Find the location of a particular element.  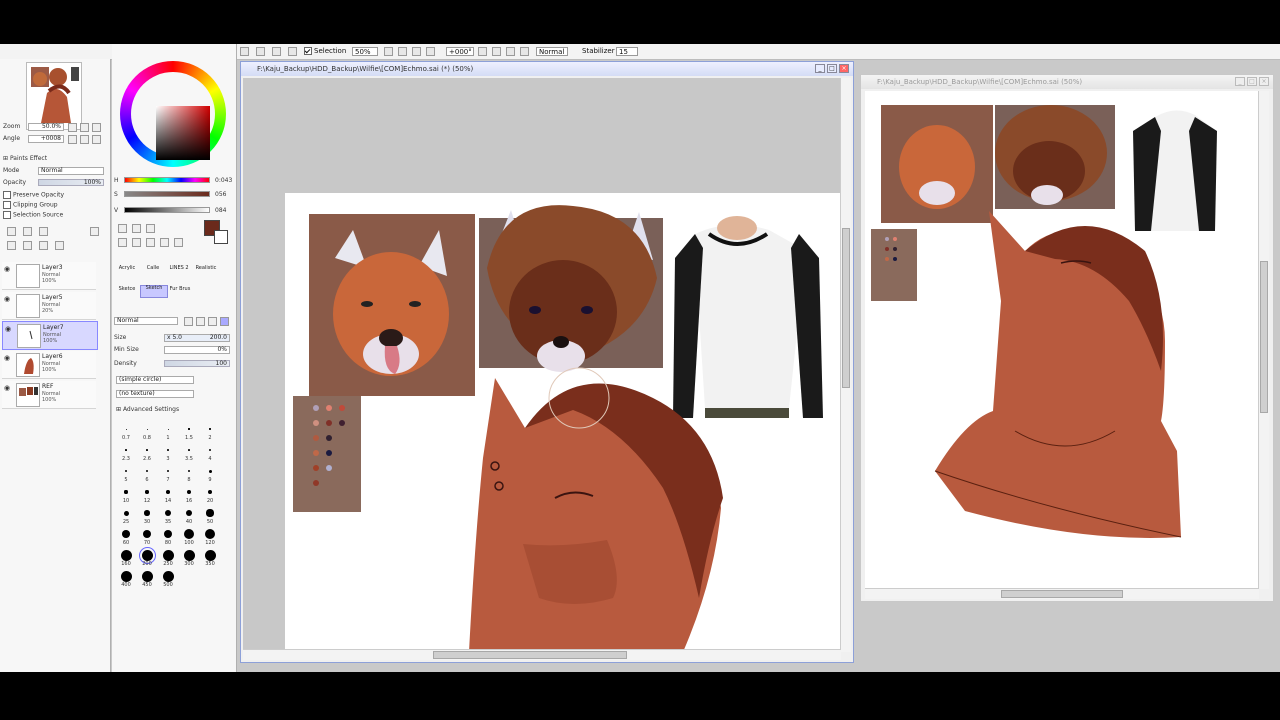

main-hscroll-thumb is located at coordinates (530, 655).